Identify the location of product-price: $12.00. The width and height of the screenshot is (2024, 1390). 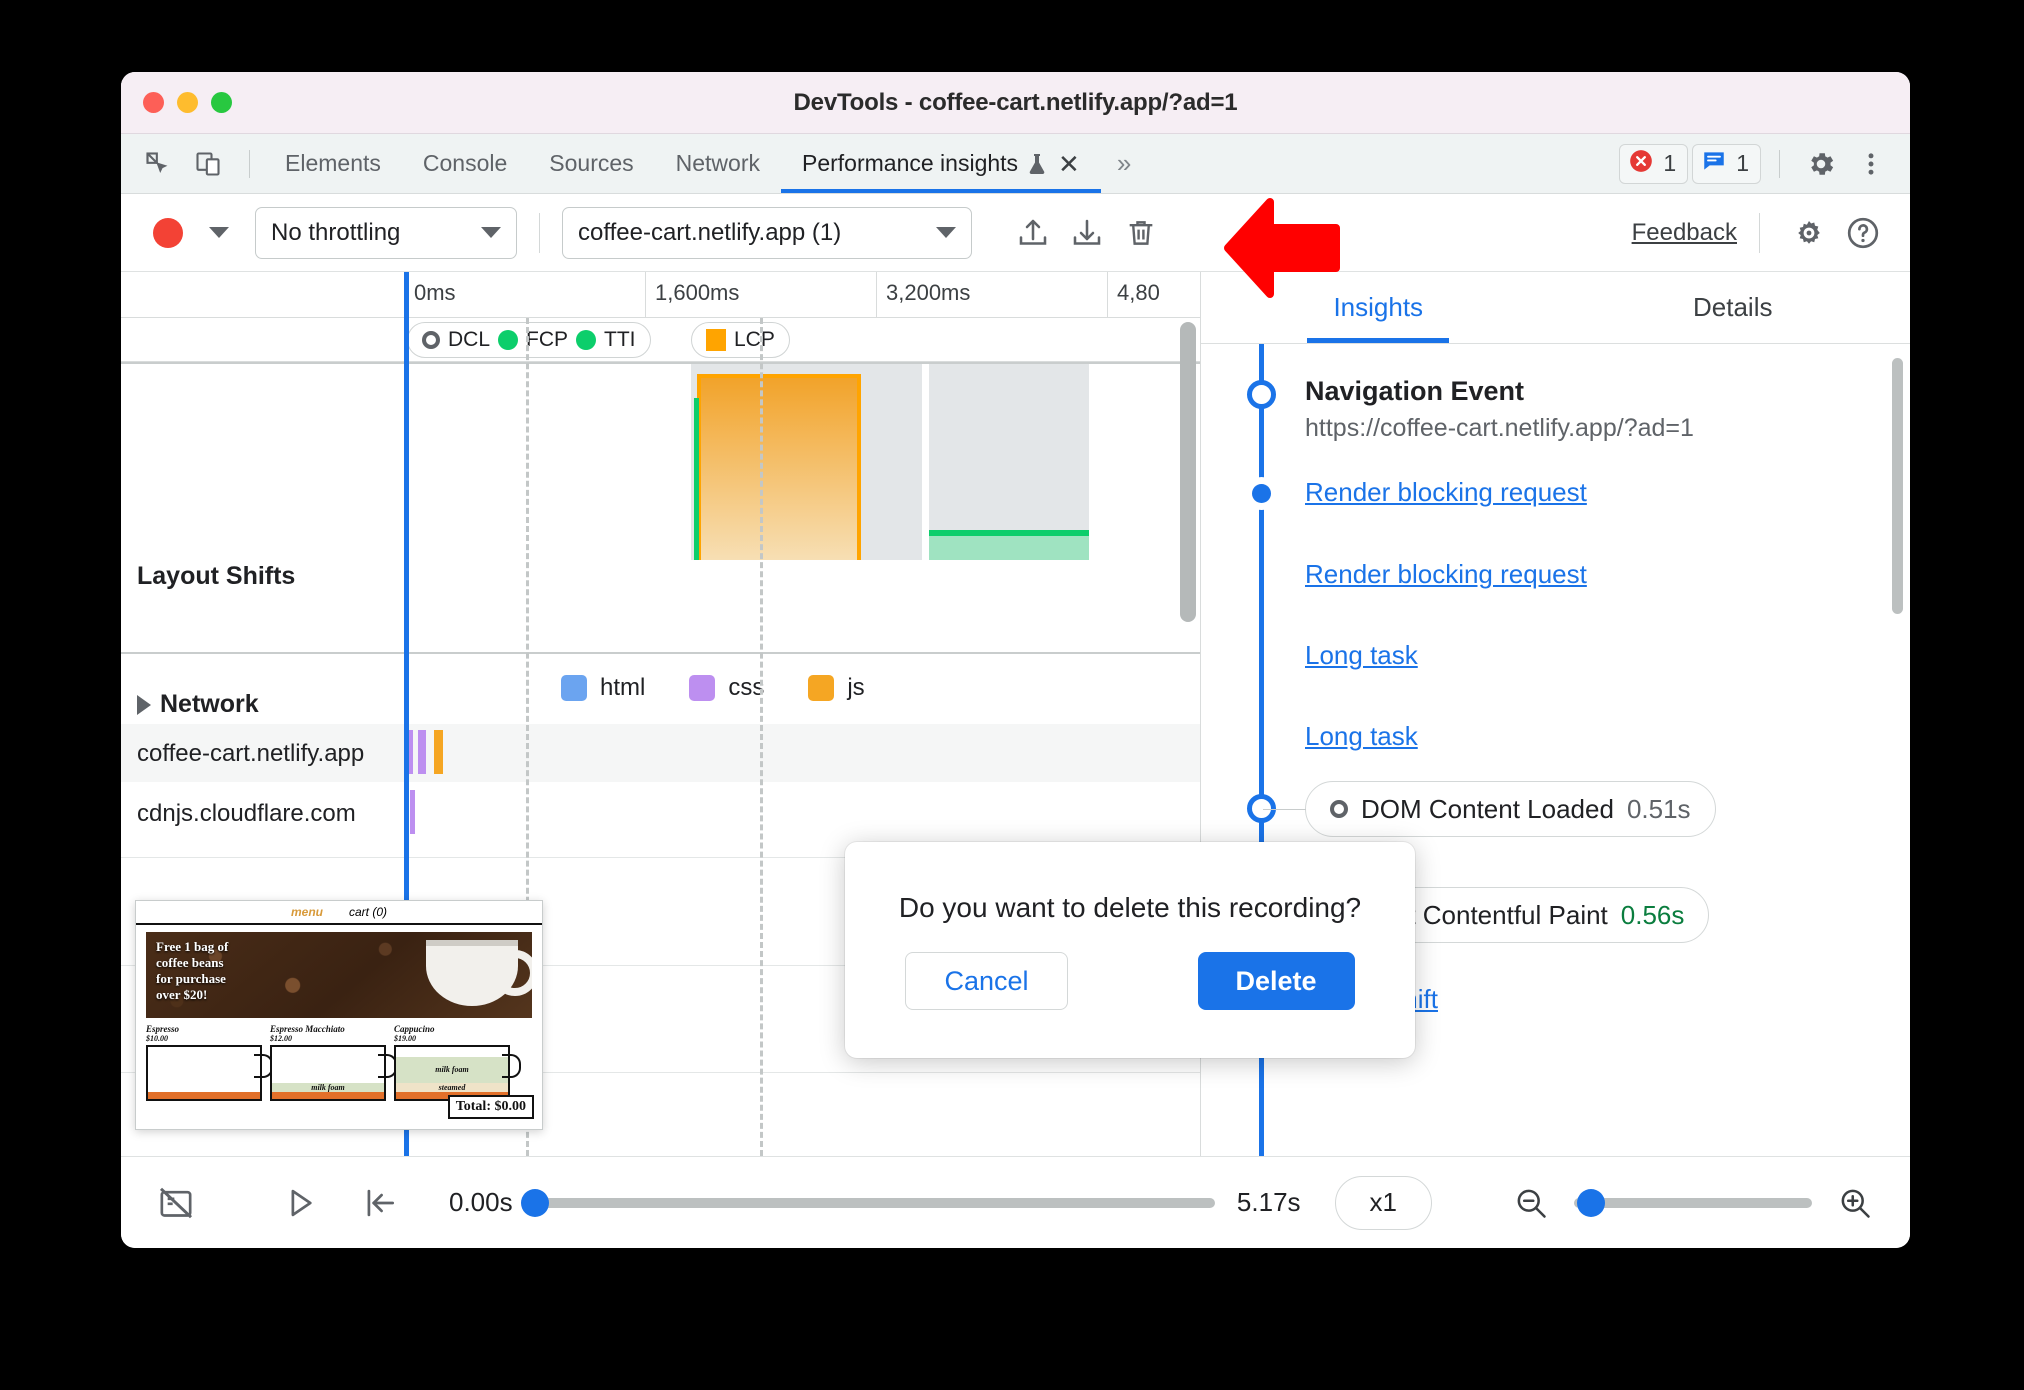
(281, 1038).